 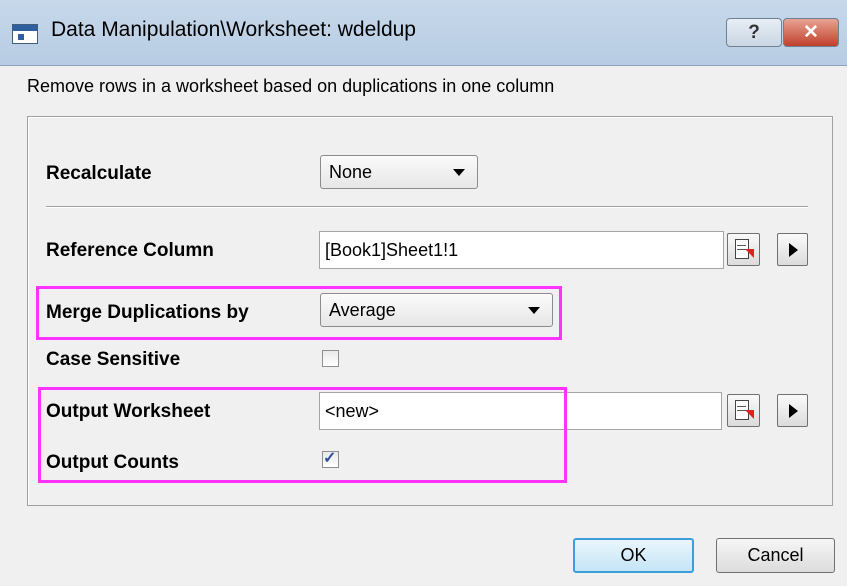 What do you see at coordinates (633, 555) in the screenshot?
I see `ok-button: OK` at bounding box center [633, 555].